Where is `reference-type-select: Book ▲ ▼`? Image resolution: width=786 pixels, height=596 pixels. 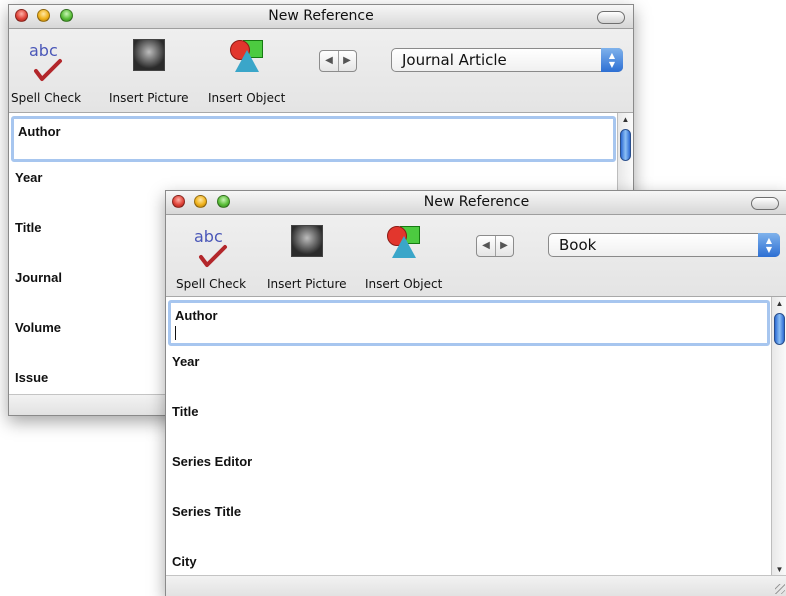
reference-type-select: Book ▲ ▼ is located at coordinates (664, 245).